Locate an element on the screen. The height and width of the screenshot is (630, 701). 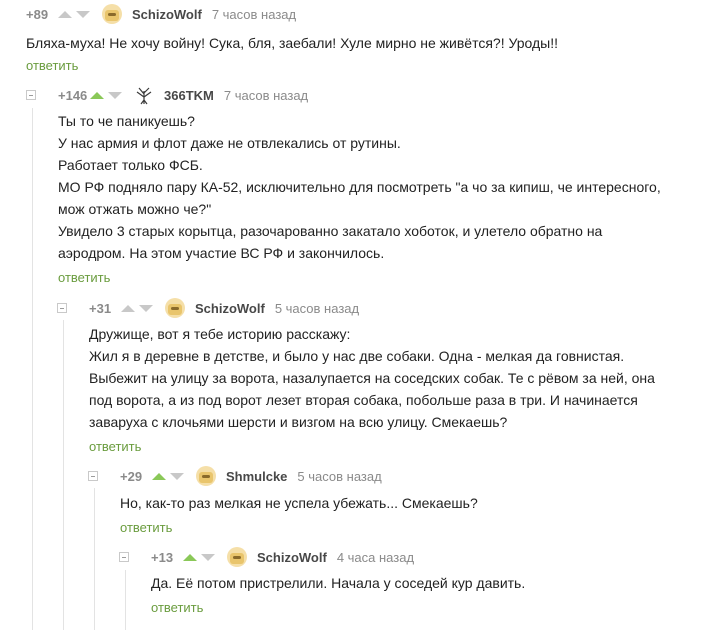
comment-rating: +89 is located at coordinates (37, 14).